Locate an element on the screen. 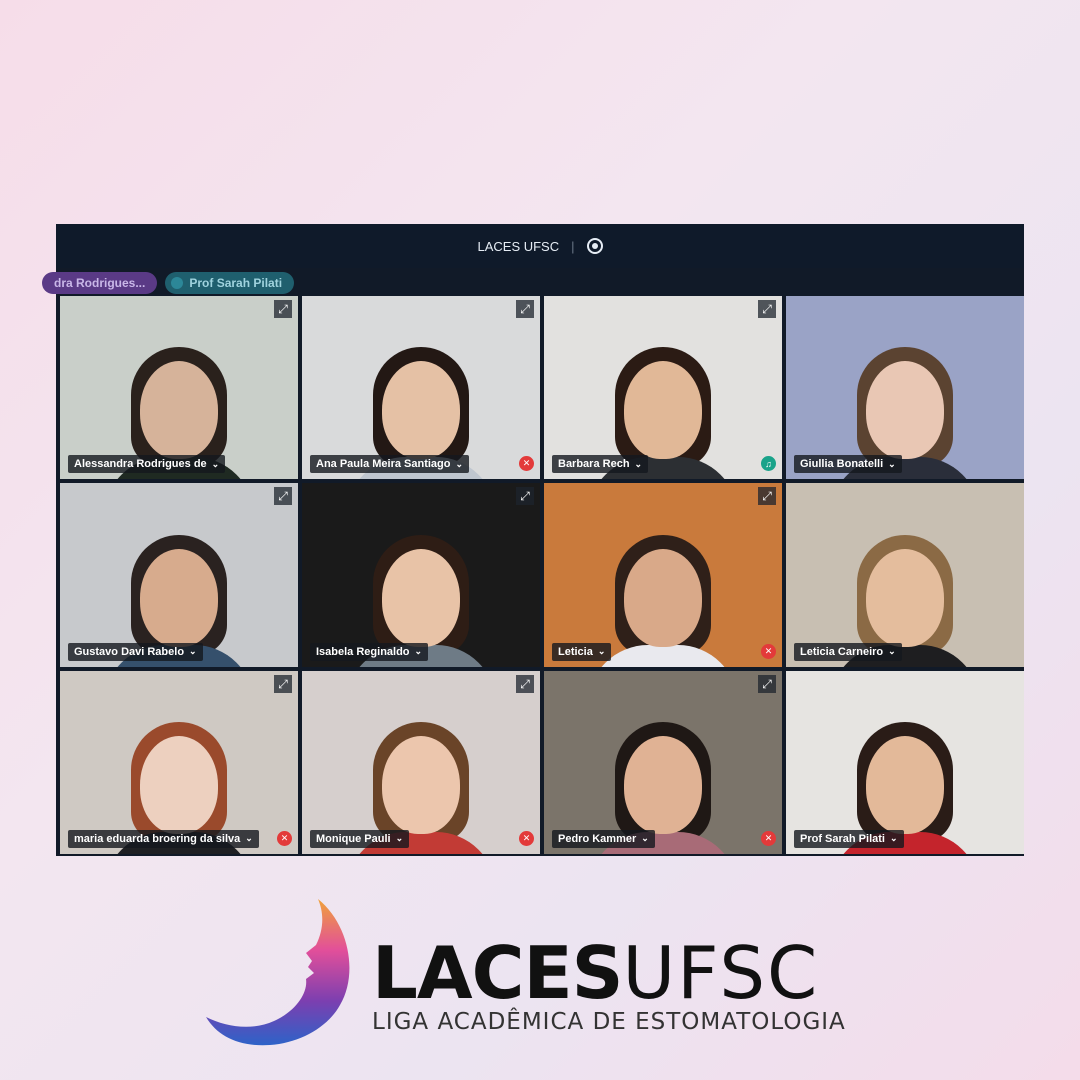 Image resolution: width=1080 pixels, height=1080 pixels. participant-name: Leticia is located at coordinates (575, 651).